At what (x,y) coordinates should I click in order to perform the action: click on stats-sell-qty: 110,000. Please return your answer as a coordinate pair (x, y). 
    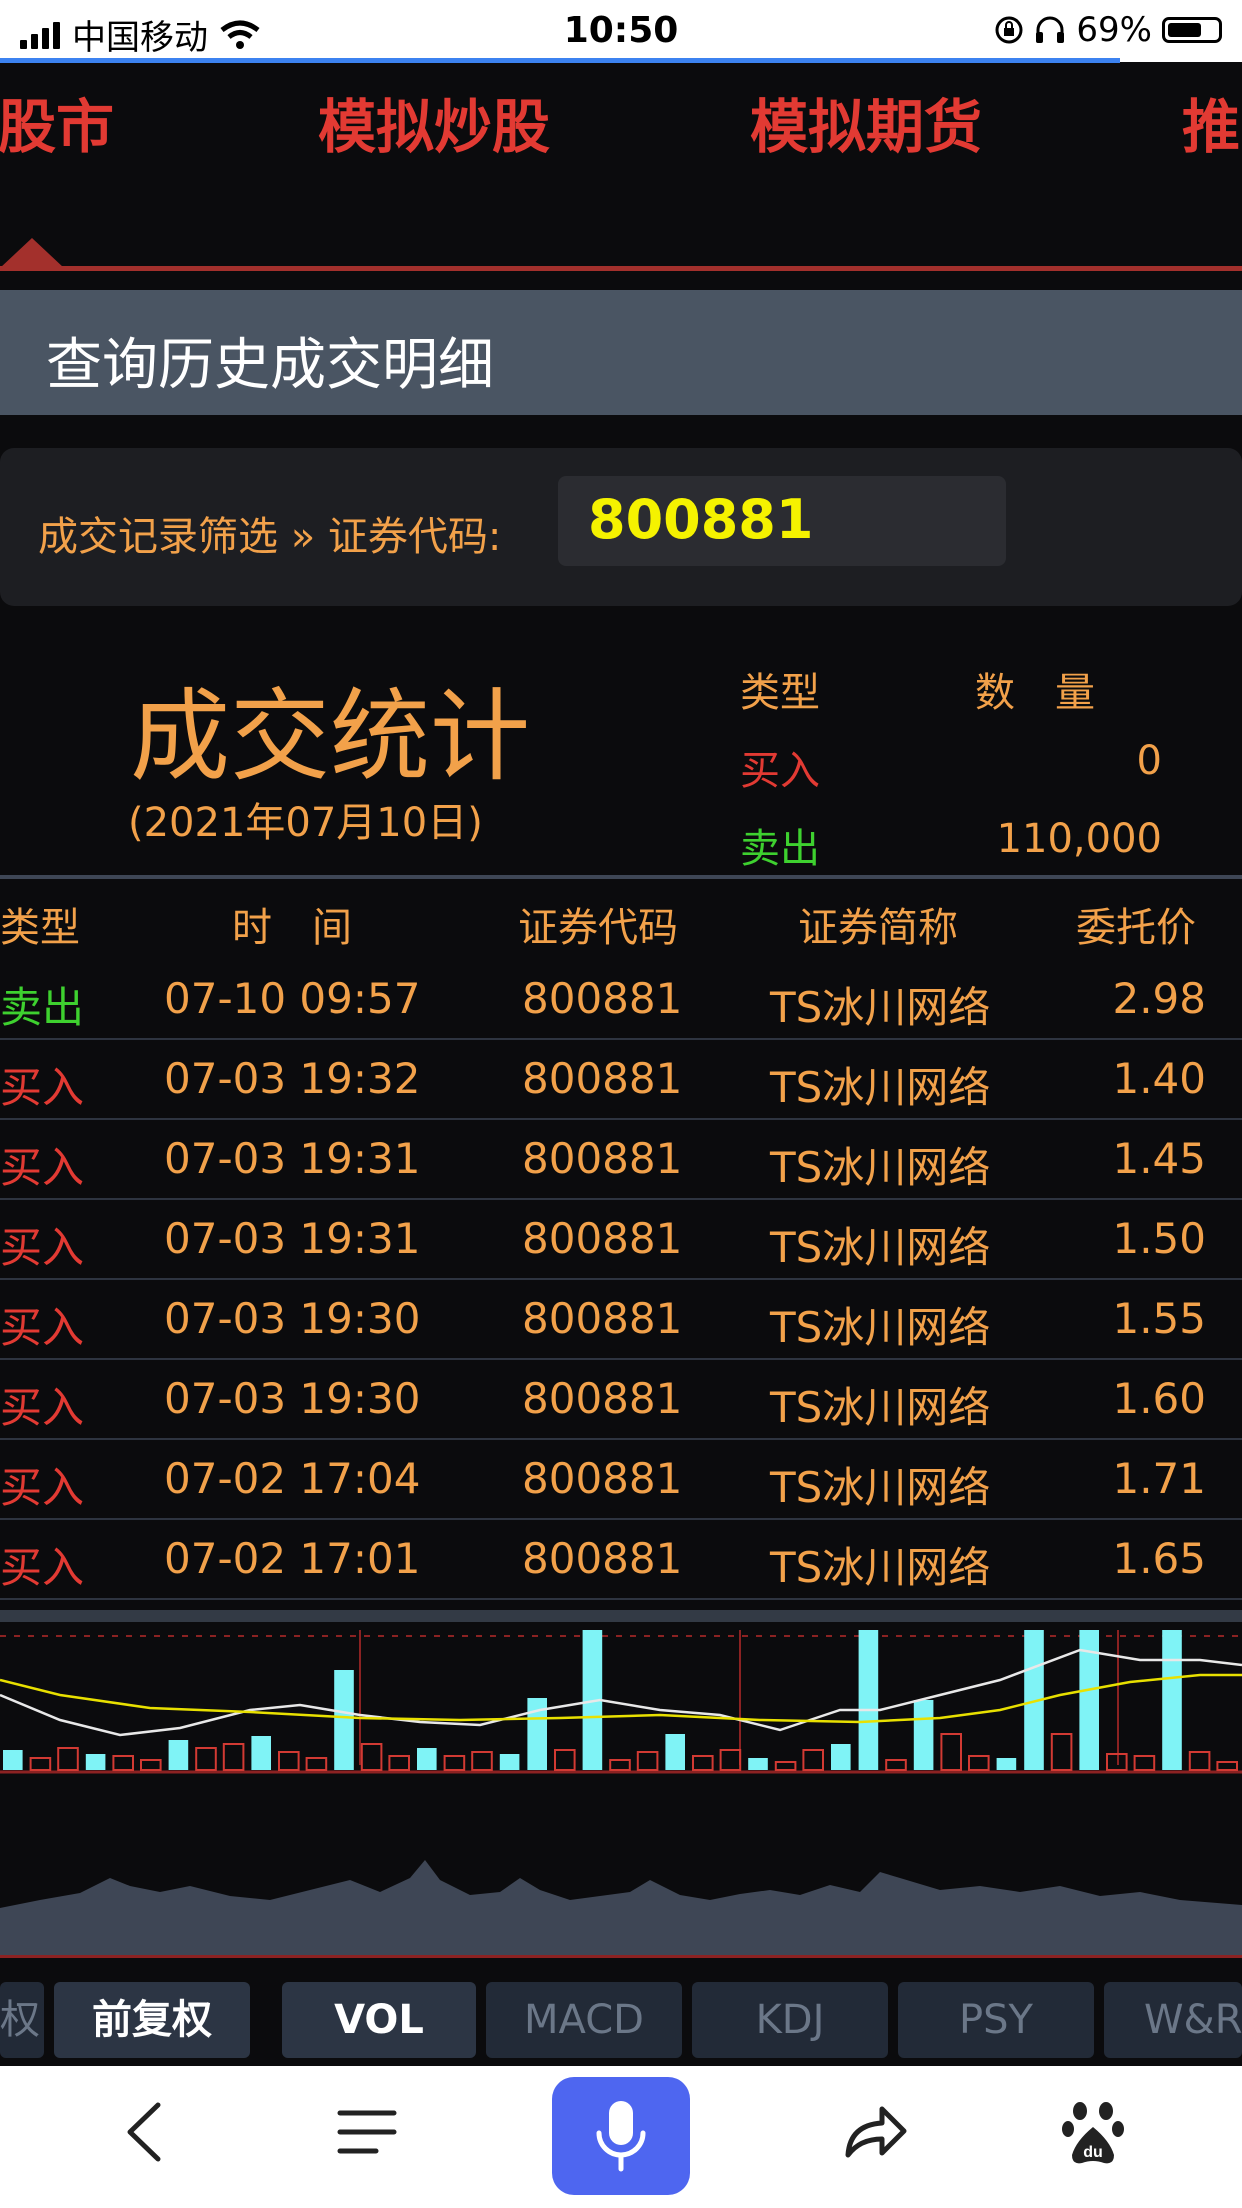
    Looking at the image, I should click on (1079, 839).